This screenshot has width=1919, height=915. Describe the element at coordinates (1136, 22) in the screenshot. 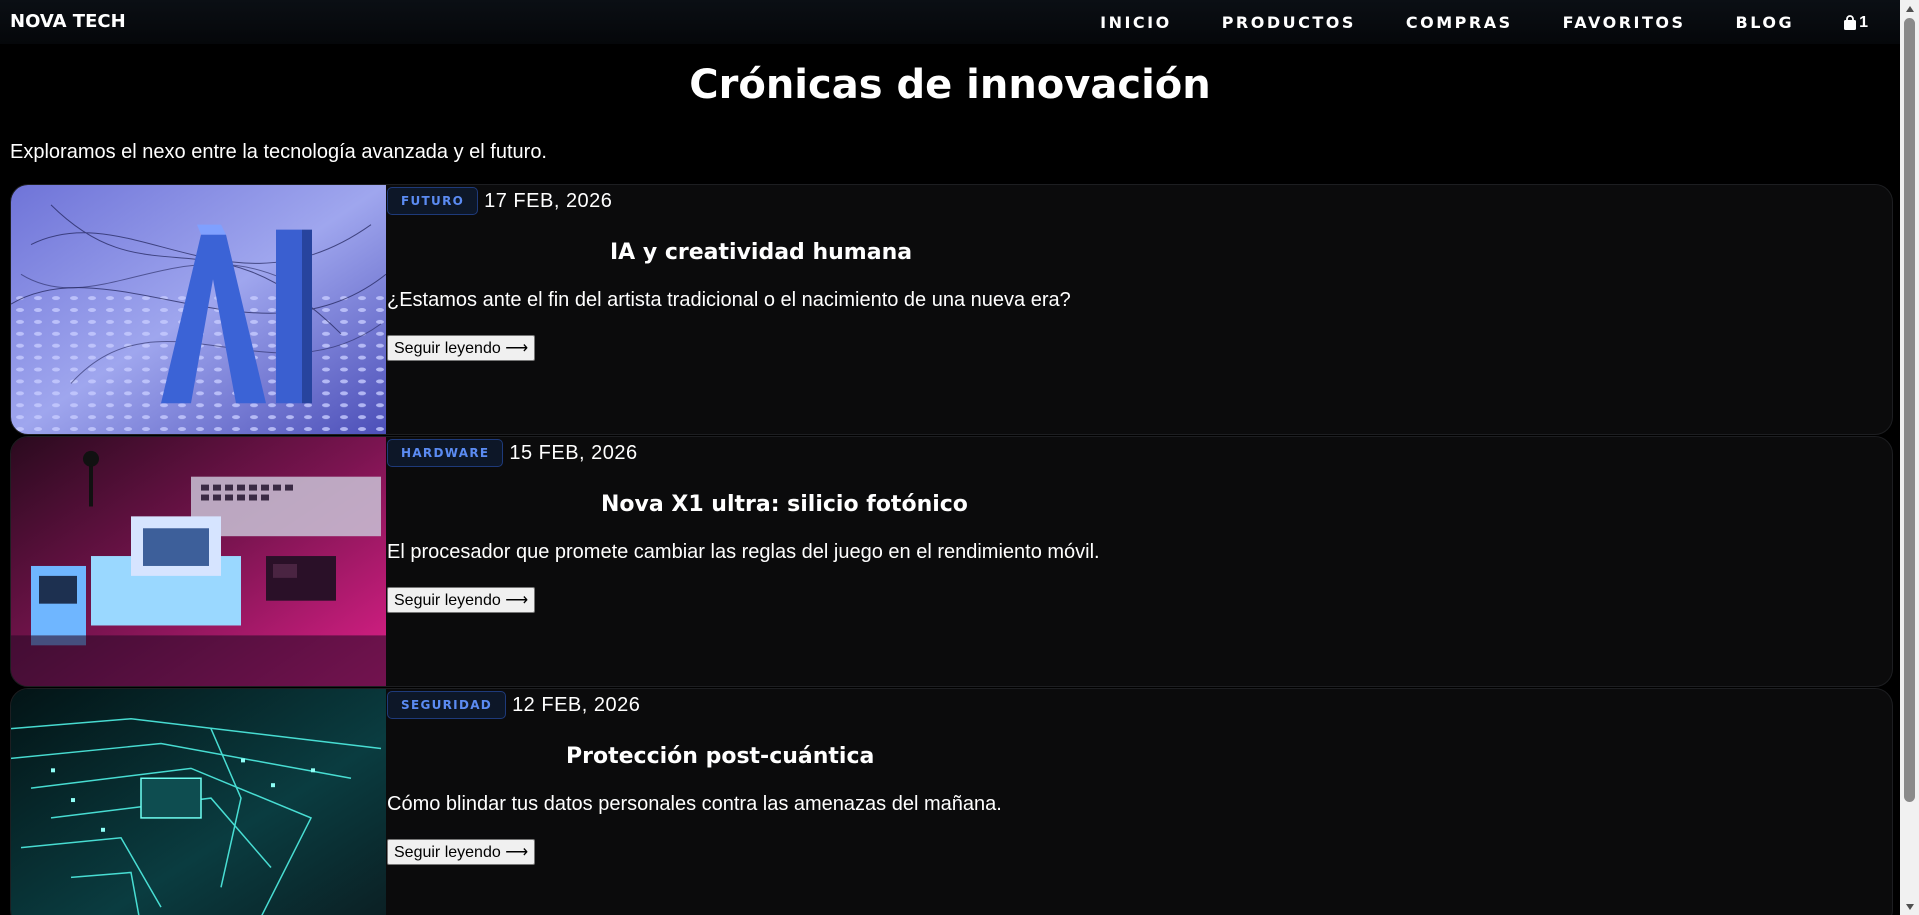

I see `nav-inicio: INICIO` at that location.